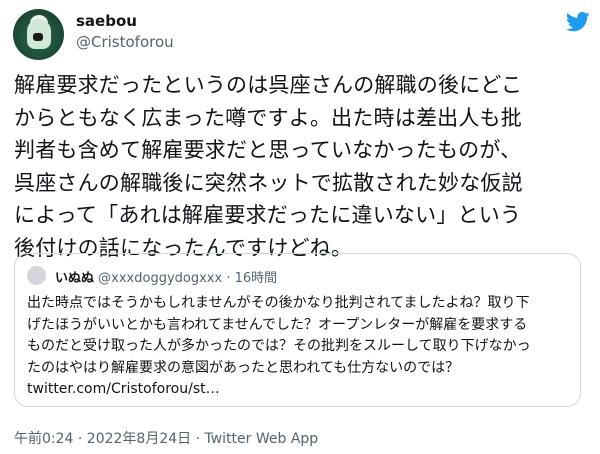  Describe the element at coordinates (160, 278) in the screenshot. I see `quoted-author-handle: @xxxdoggydogxxx` at that location.